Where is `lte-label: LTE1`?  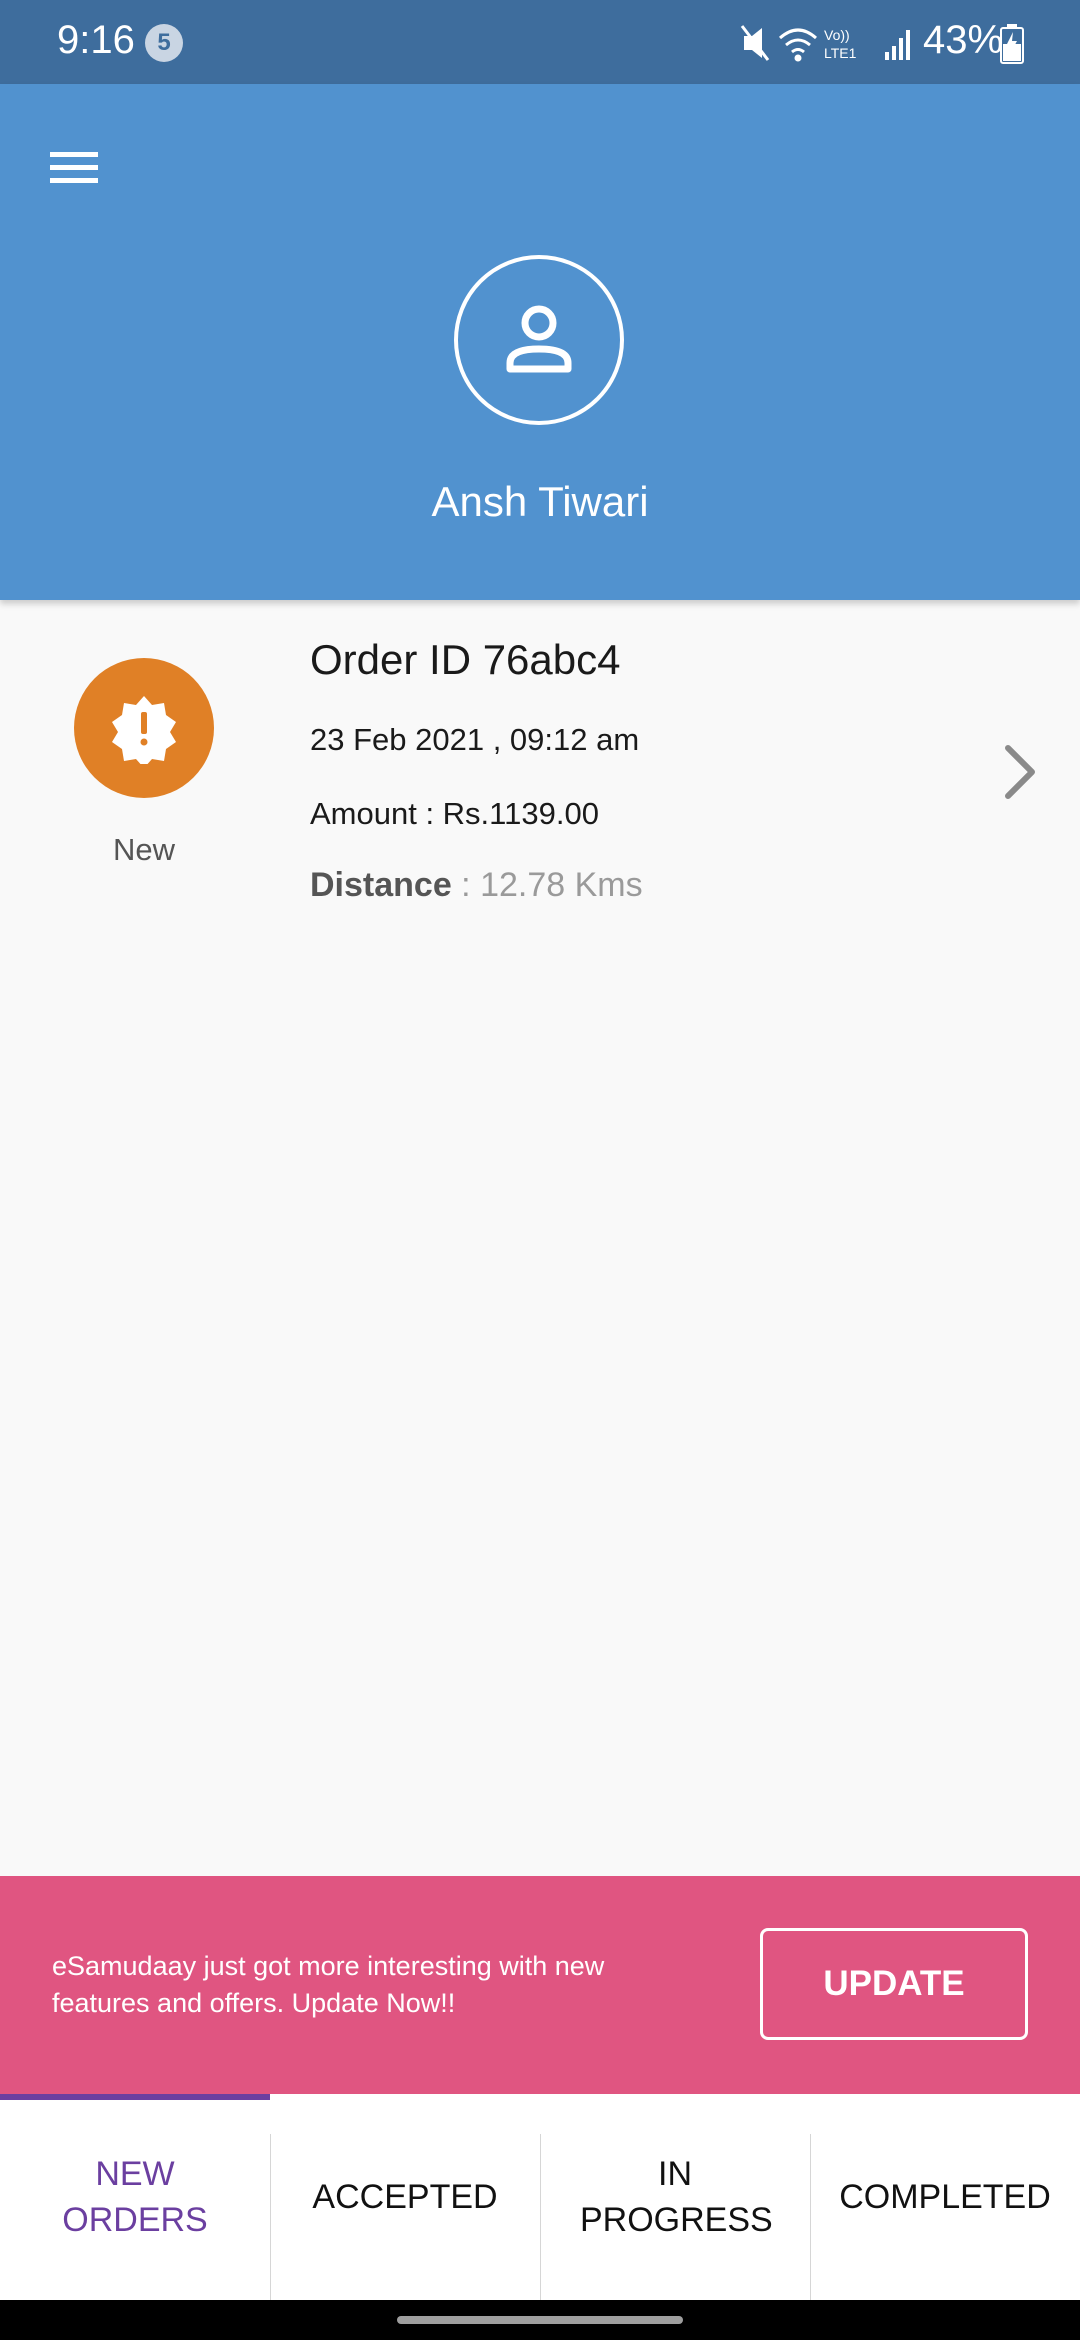 lte-label: LTE1 is located at coordinates (840, 53).